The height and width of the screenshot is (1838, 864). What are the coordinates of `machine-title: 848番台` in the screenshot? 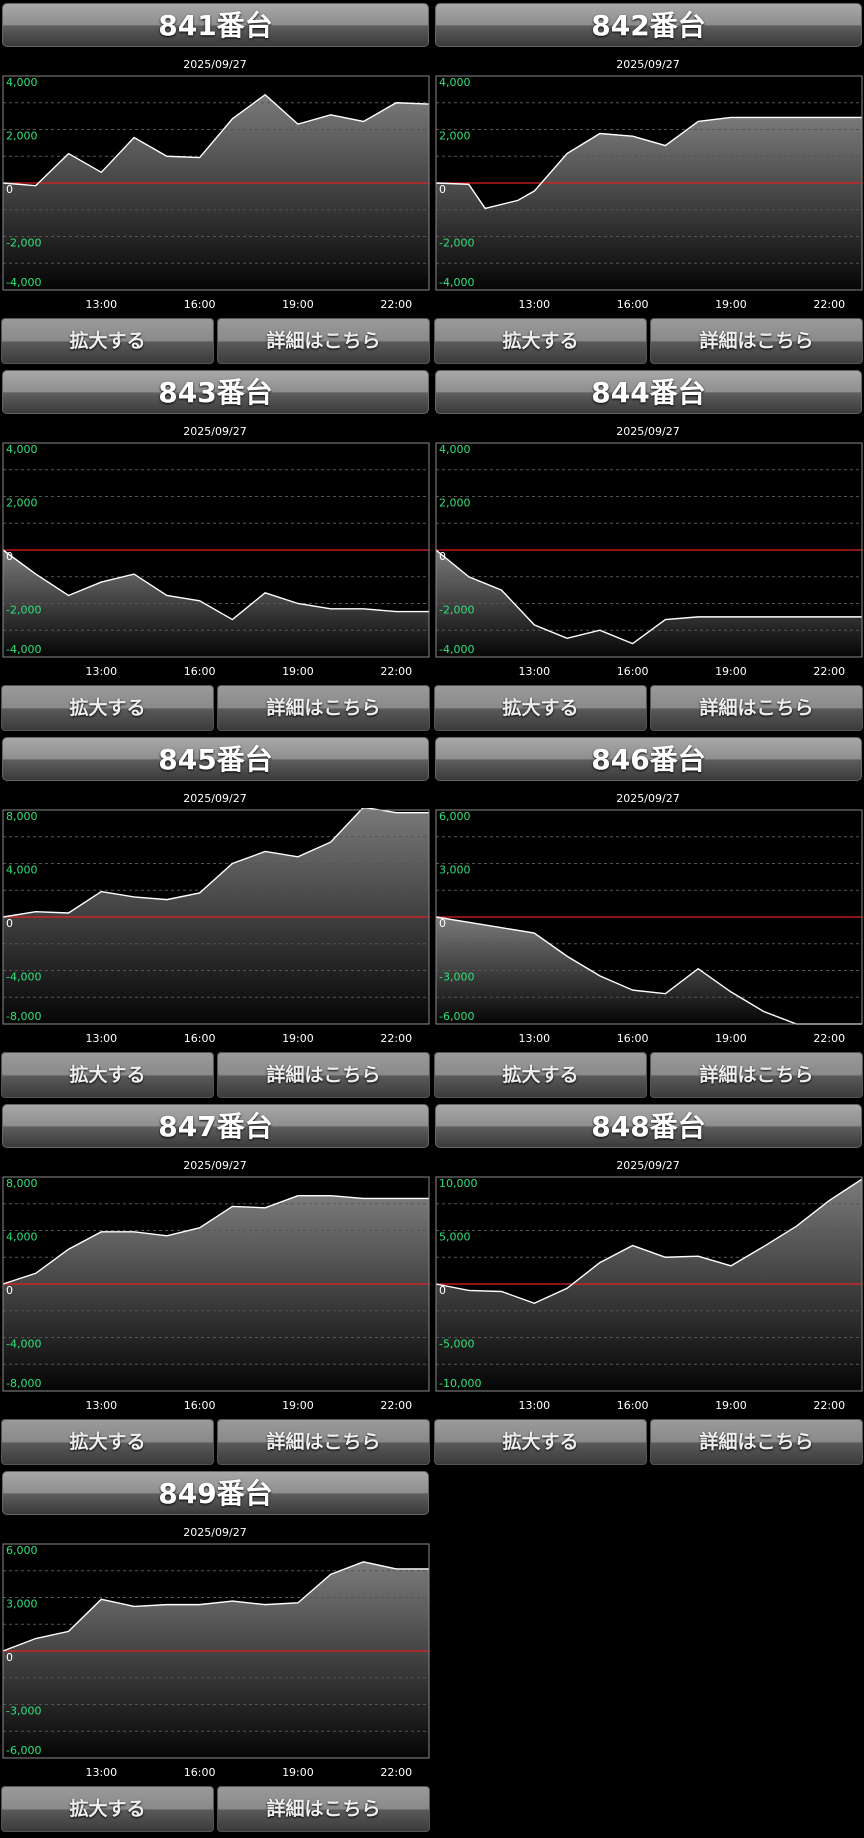 It's located at (648, 1126).